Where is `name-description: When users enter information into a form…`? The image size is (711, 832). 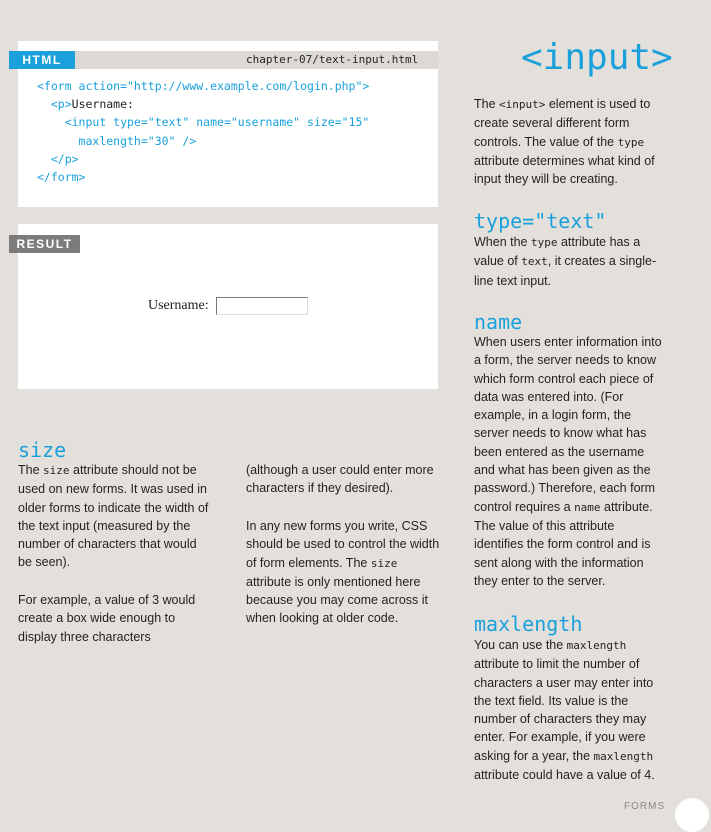
name-description: When users enter information into a form… is located at coordinates (568, 461).